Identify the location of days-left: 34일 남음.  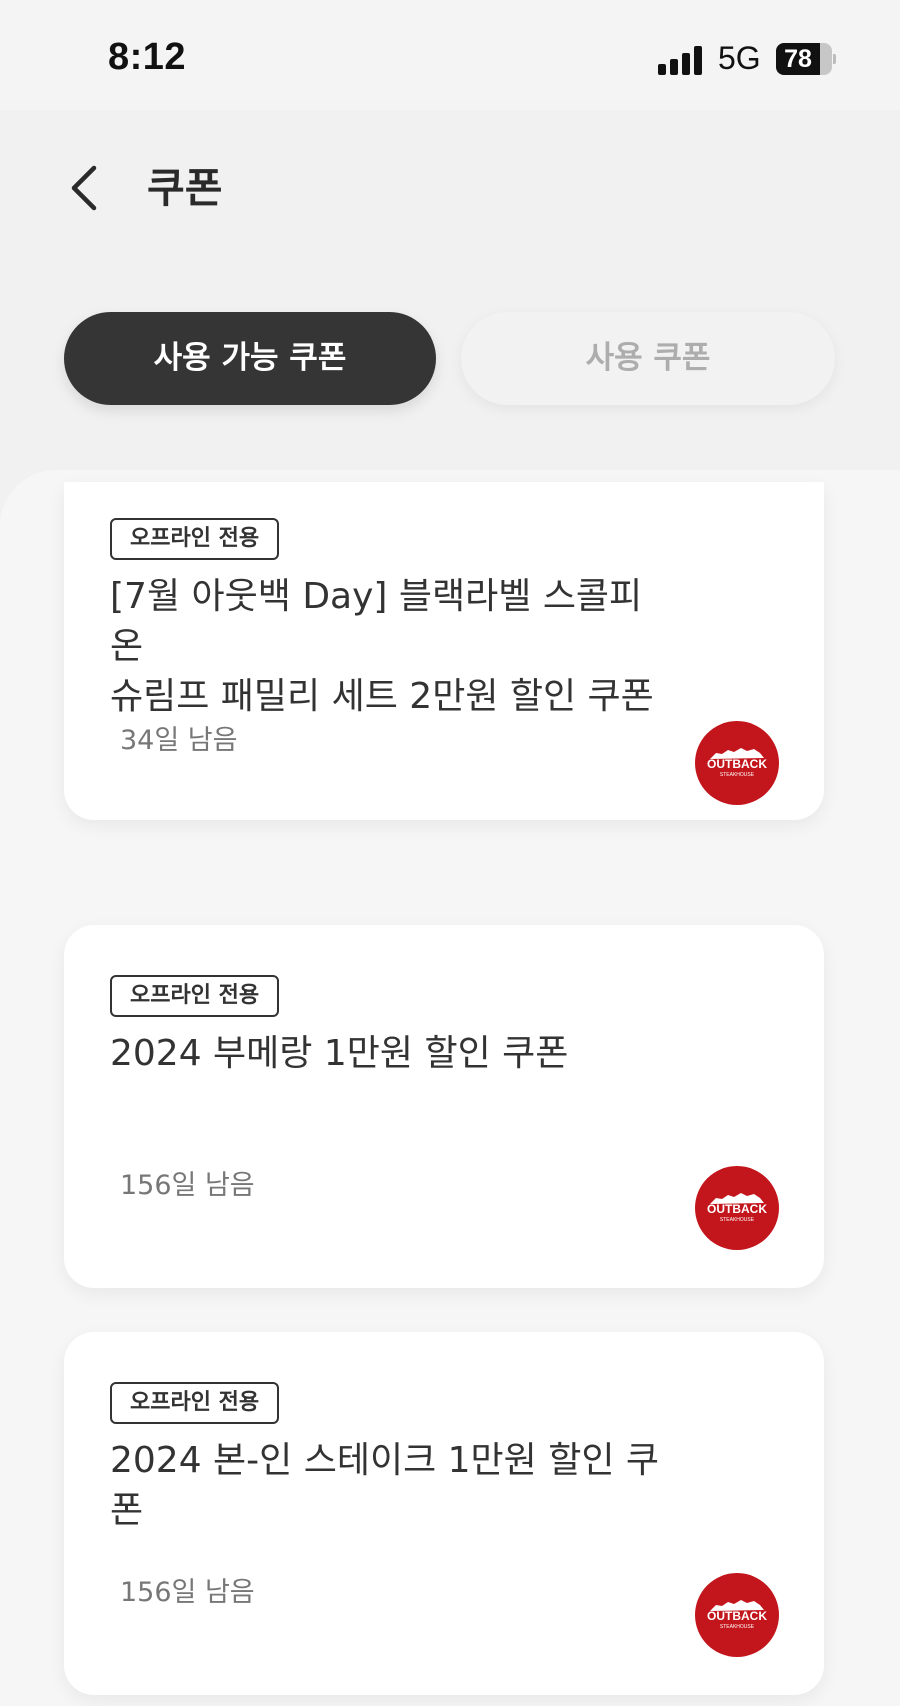
(179, 740).